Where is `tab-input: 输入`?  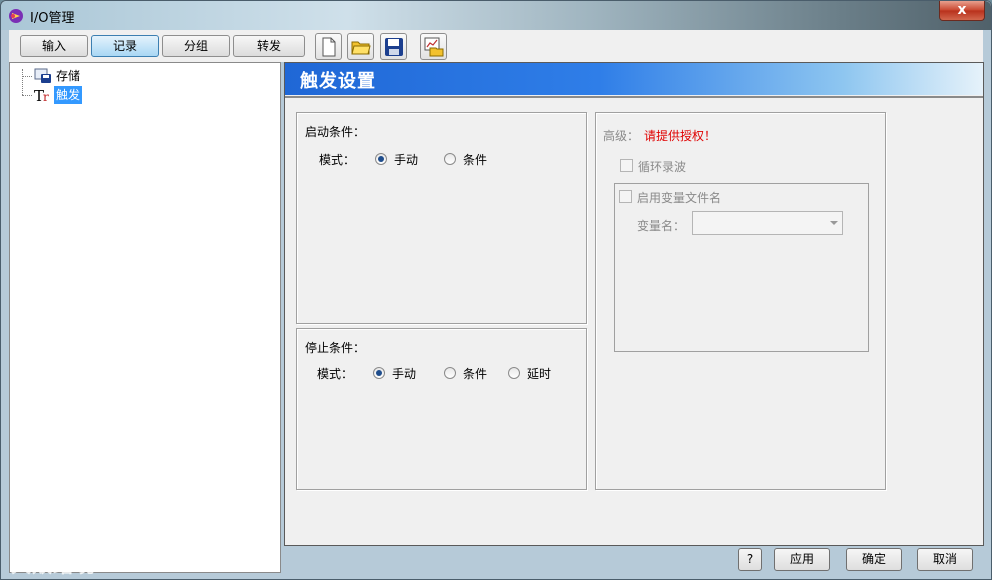 tab-input: 输入 is located at coordinates (54, 46).